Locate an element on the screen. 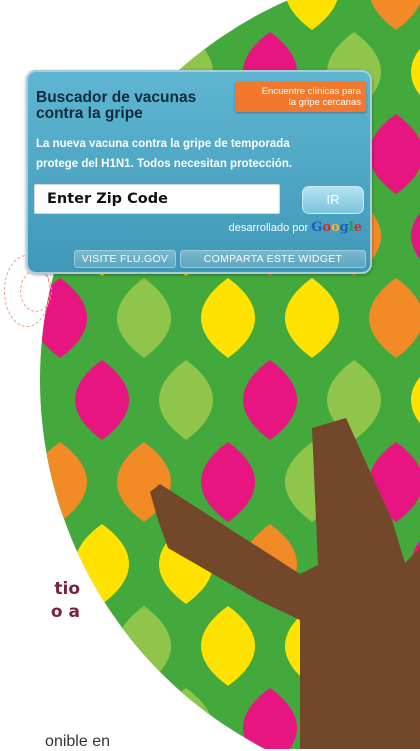 The image size is (420, 751). side-text-line-1: tio is located at coordinates (67, 589).